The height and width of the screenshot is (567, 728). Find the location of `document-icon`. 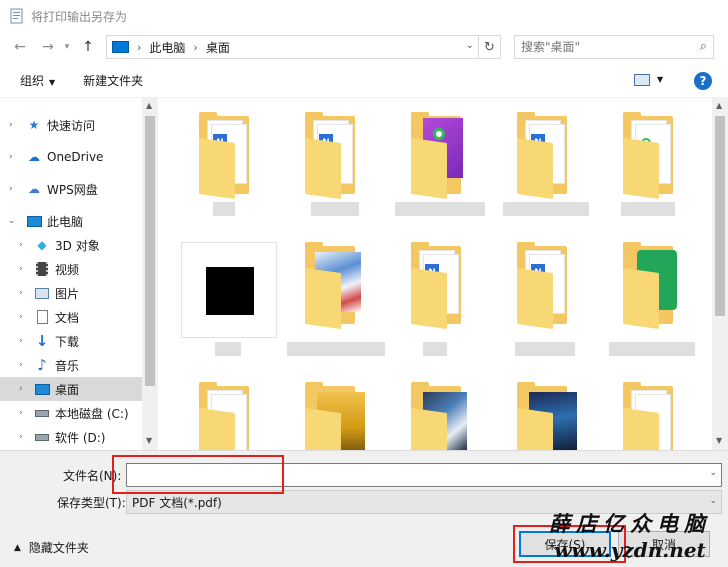

document-icon is located at coordinates (42, 317).